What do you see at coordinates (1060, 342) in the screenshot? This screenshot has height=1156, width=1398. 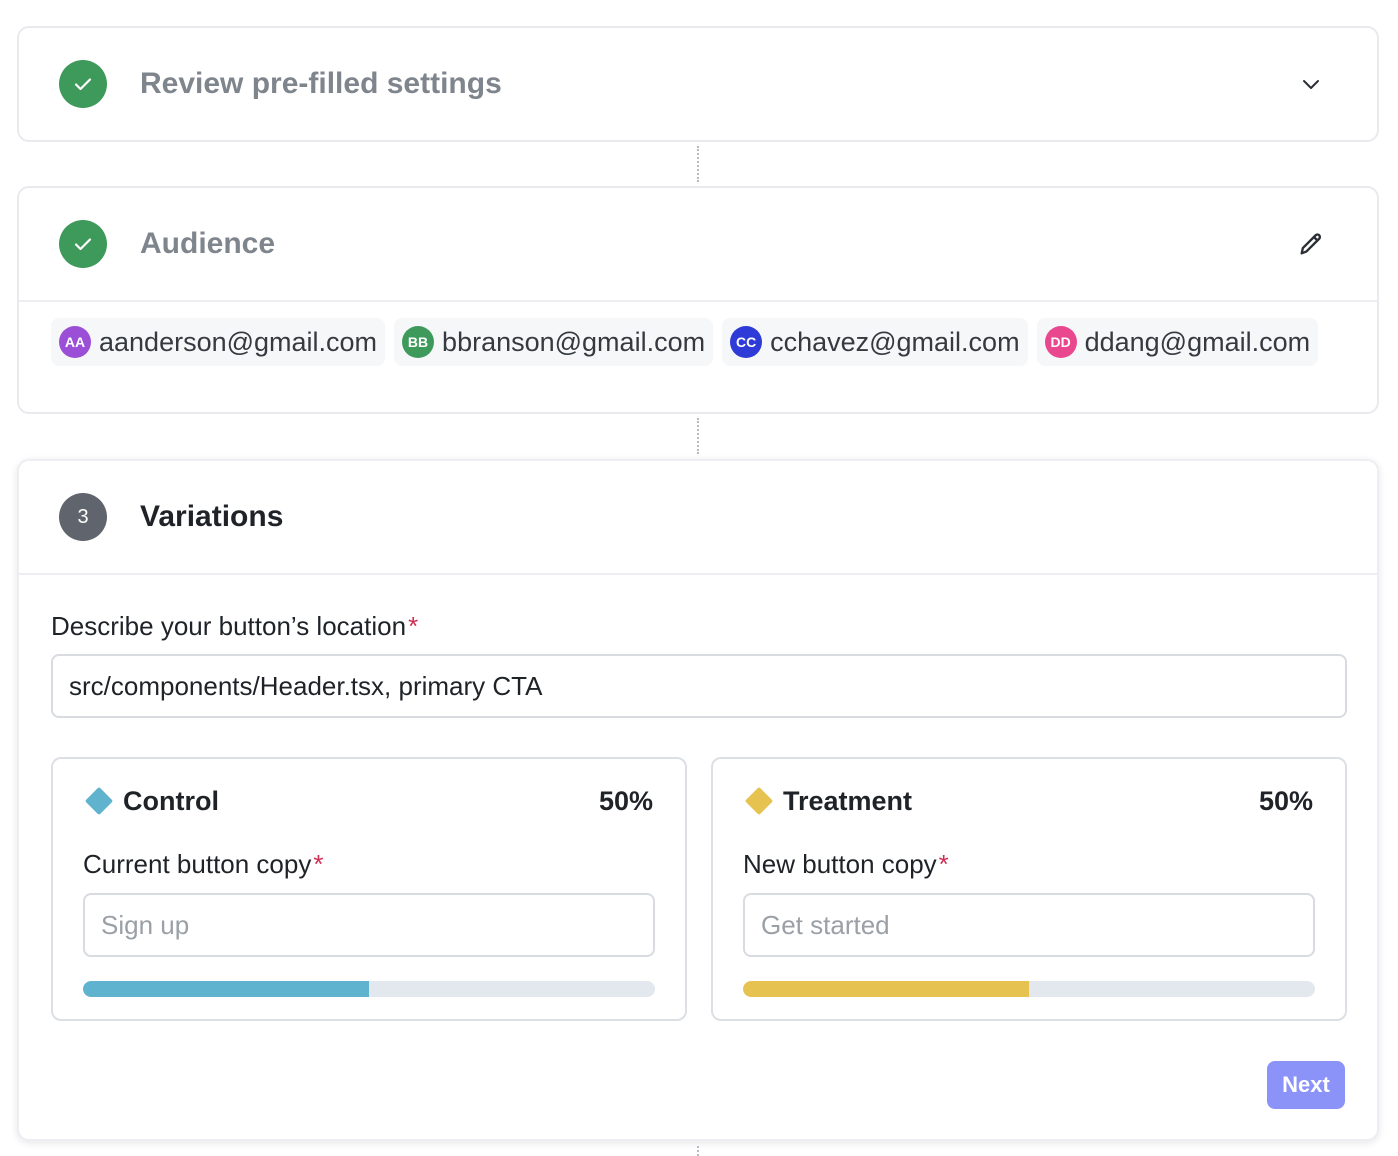 I see `avatar: DD` at bounding box center [1060, 342].